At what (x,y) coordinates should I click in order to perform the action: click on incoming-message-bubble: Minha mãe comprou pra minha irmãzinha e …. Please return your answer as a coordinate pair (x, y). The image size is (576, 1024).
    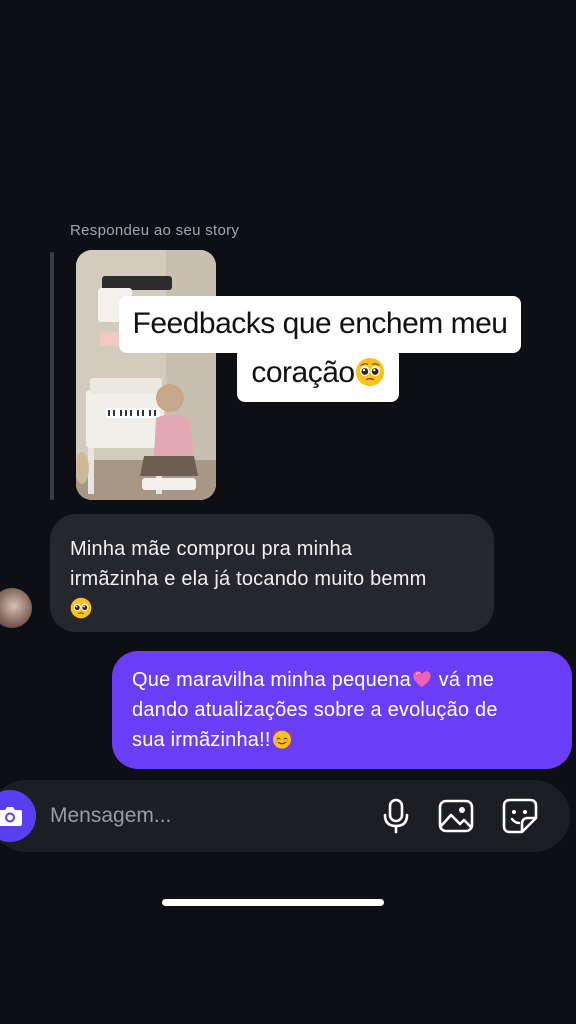
    Looking at the image, I should click on (272, 573).